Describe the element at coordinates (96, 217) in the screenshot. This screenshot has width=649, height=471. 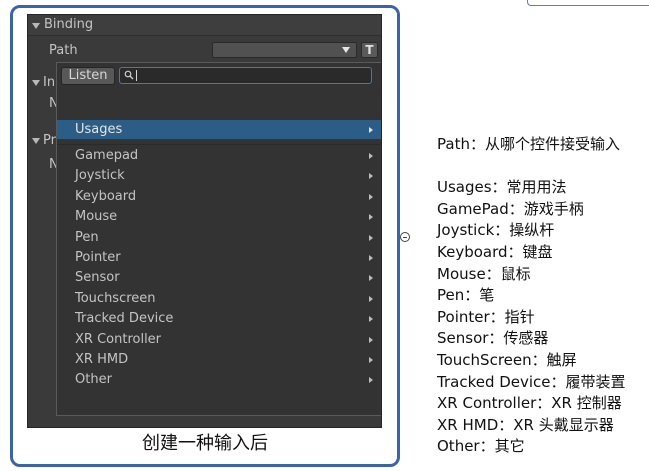
I see `dropdown-item-label: Mouse` at that location.